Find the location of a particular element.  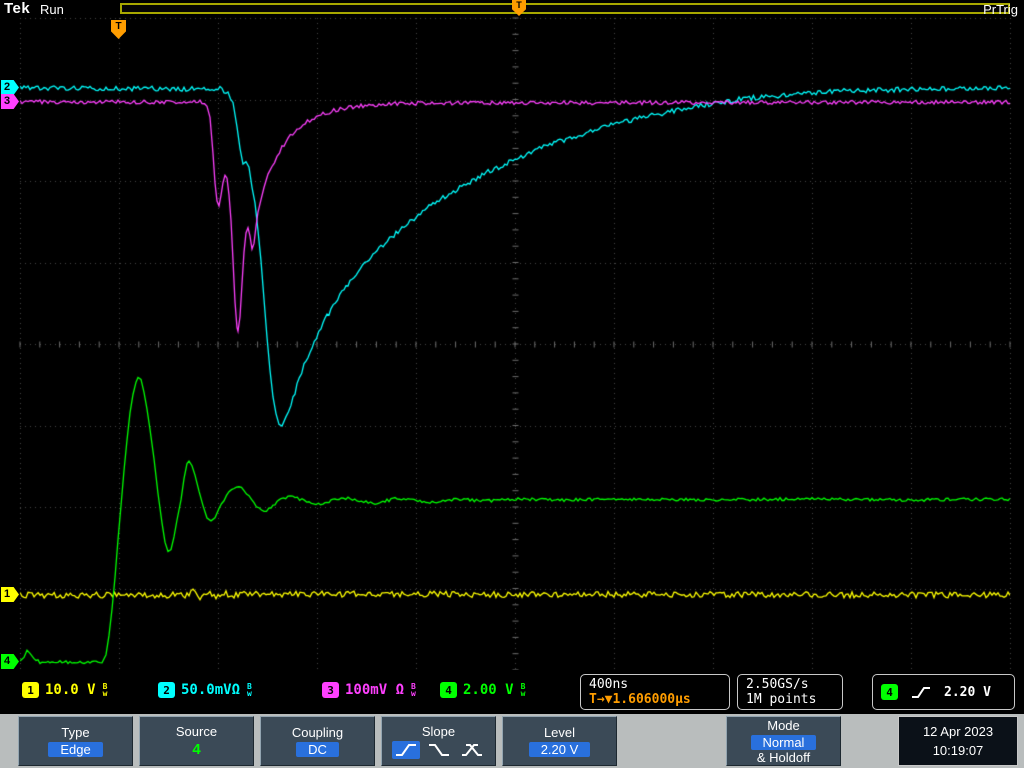

trigger-type-button: Type Edge is located at coordinates (75, 741).